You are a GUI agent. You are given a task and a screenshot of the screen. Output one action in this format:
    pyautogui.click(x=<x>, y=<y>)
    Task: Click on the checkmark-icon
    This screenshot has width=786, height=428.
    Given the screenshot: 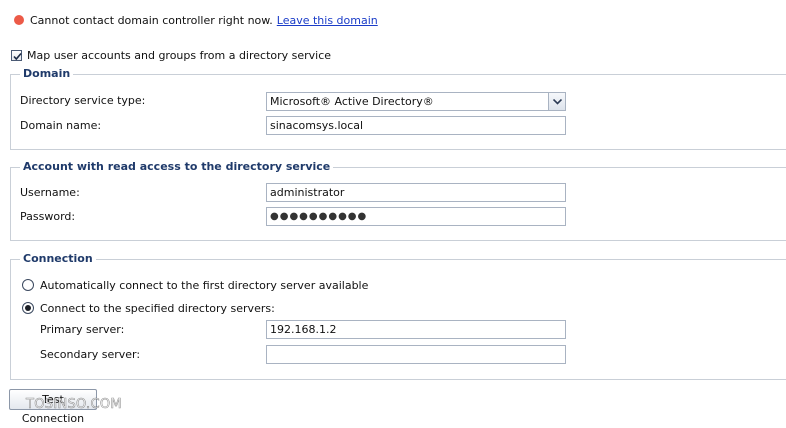 What is the action you would take?
    pyautogui.click(x=17, y=56)
    